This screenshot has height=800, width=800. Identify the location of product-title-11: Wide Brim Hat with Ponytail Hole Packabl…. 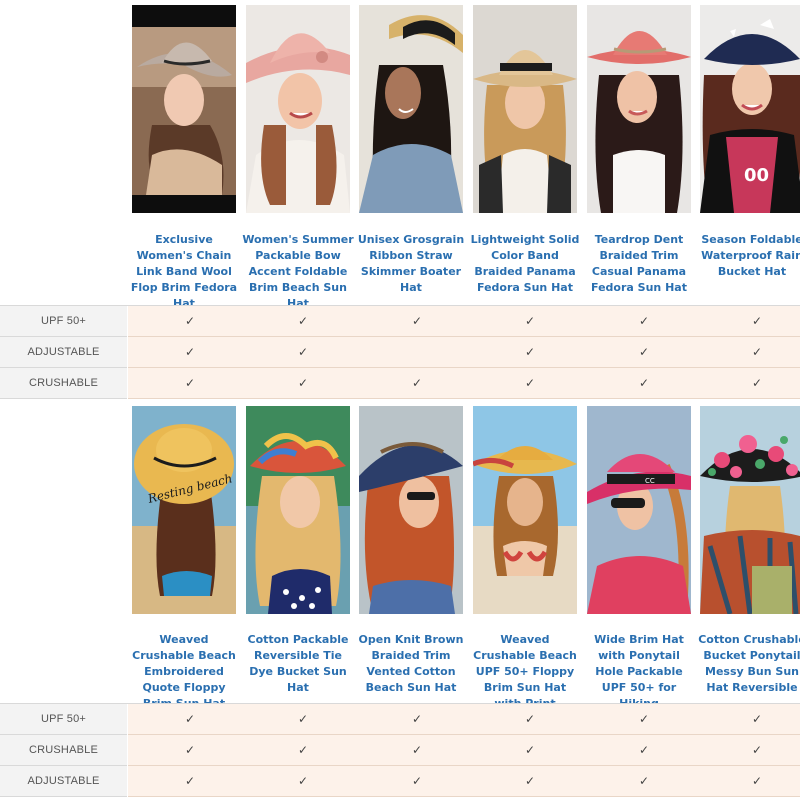
(639, 672).